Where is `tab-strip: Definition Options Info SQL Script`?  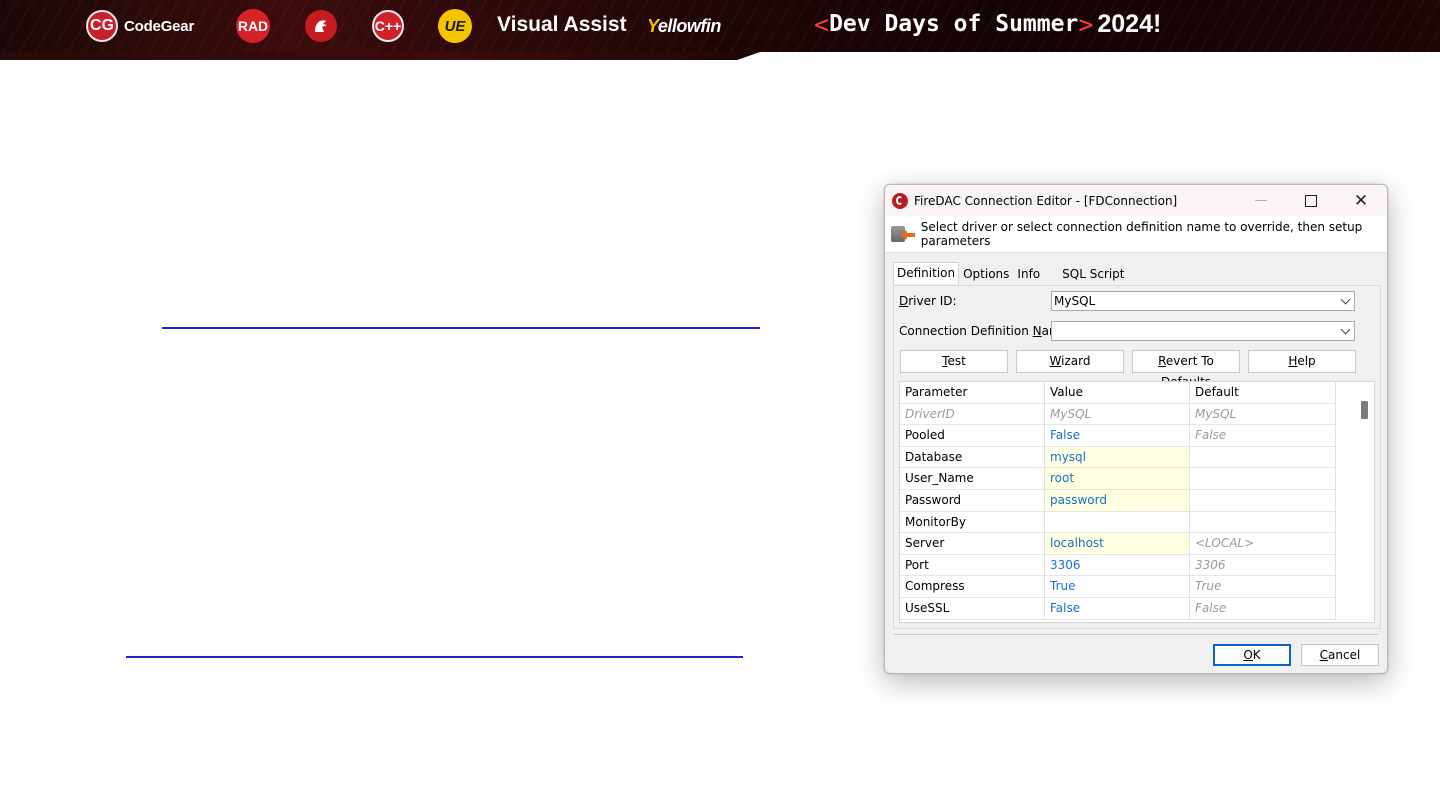
tab-strip: Definition Options Info SQL Script is located at coordinates (1011, 273).